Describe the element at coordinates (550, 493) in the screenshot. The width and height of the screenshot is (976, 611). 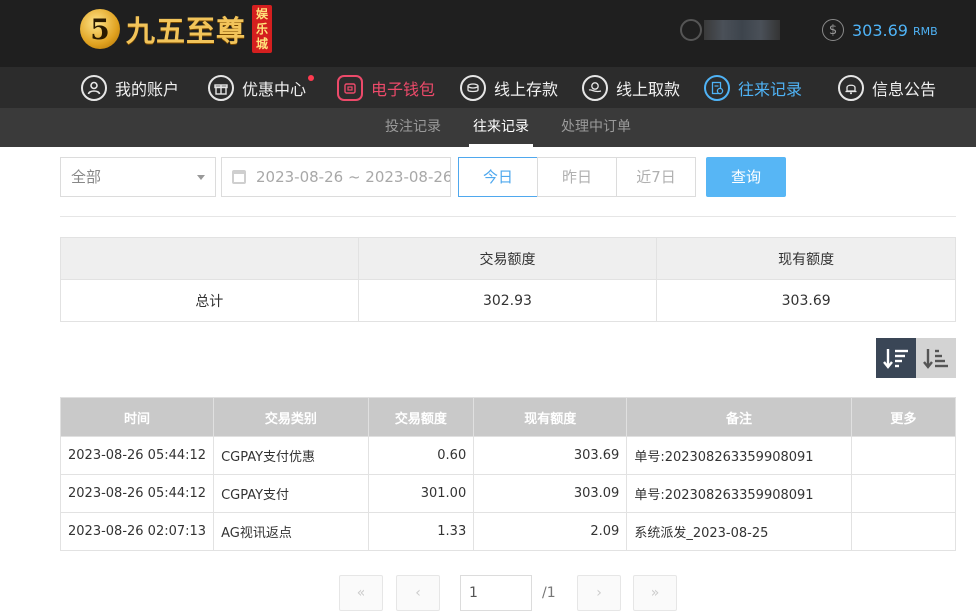
I see `cell-balance: 303.09` at that location.